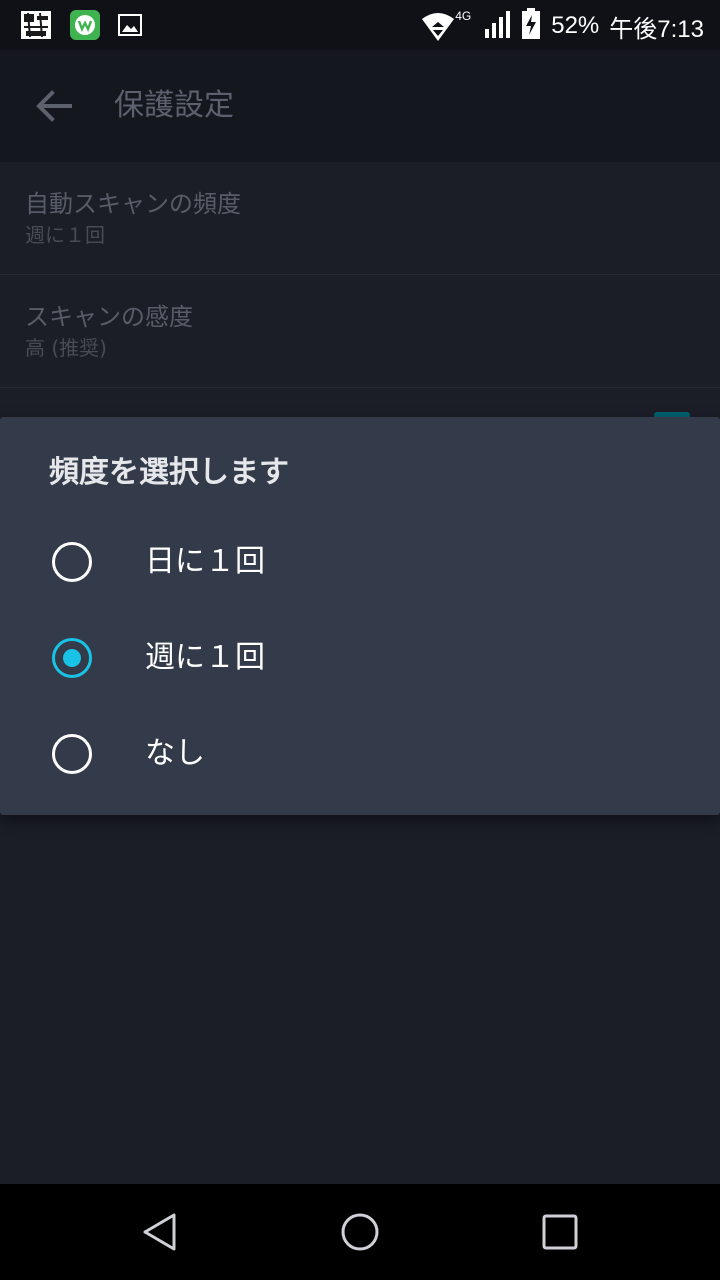 Image resolution: width=720 pixels, height=1280 pixels. What do you see at coordinates (360, 563) in the screenshot?
I see `option-daily: 日に１回` at bounding box center [360, 563].